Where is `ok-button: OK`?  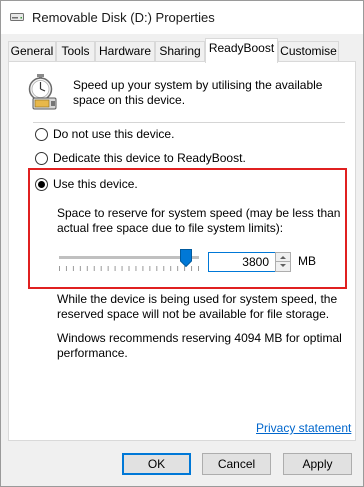 ok-button: OK is located at coordinates (156, 464).